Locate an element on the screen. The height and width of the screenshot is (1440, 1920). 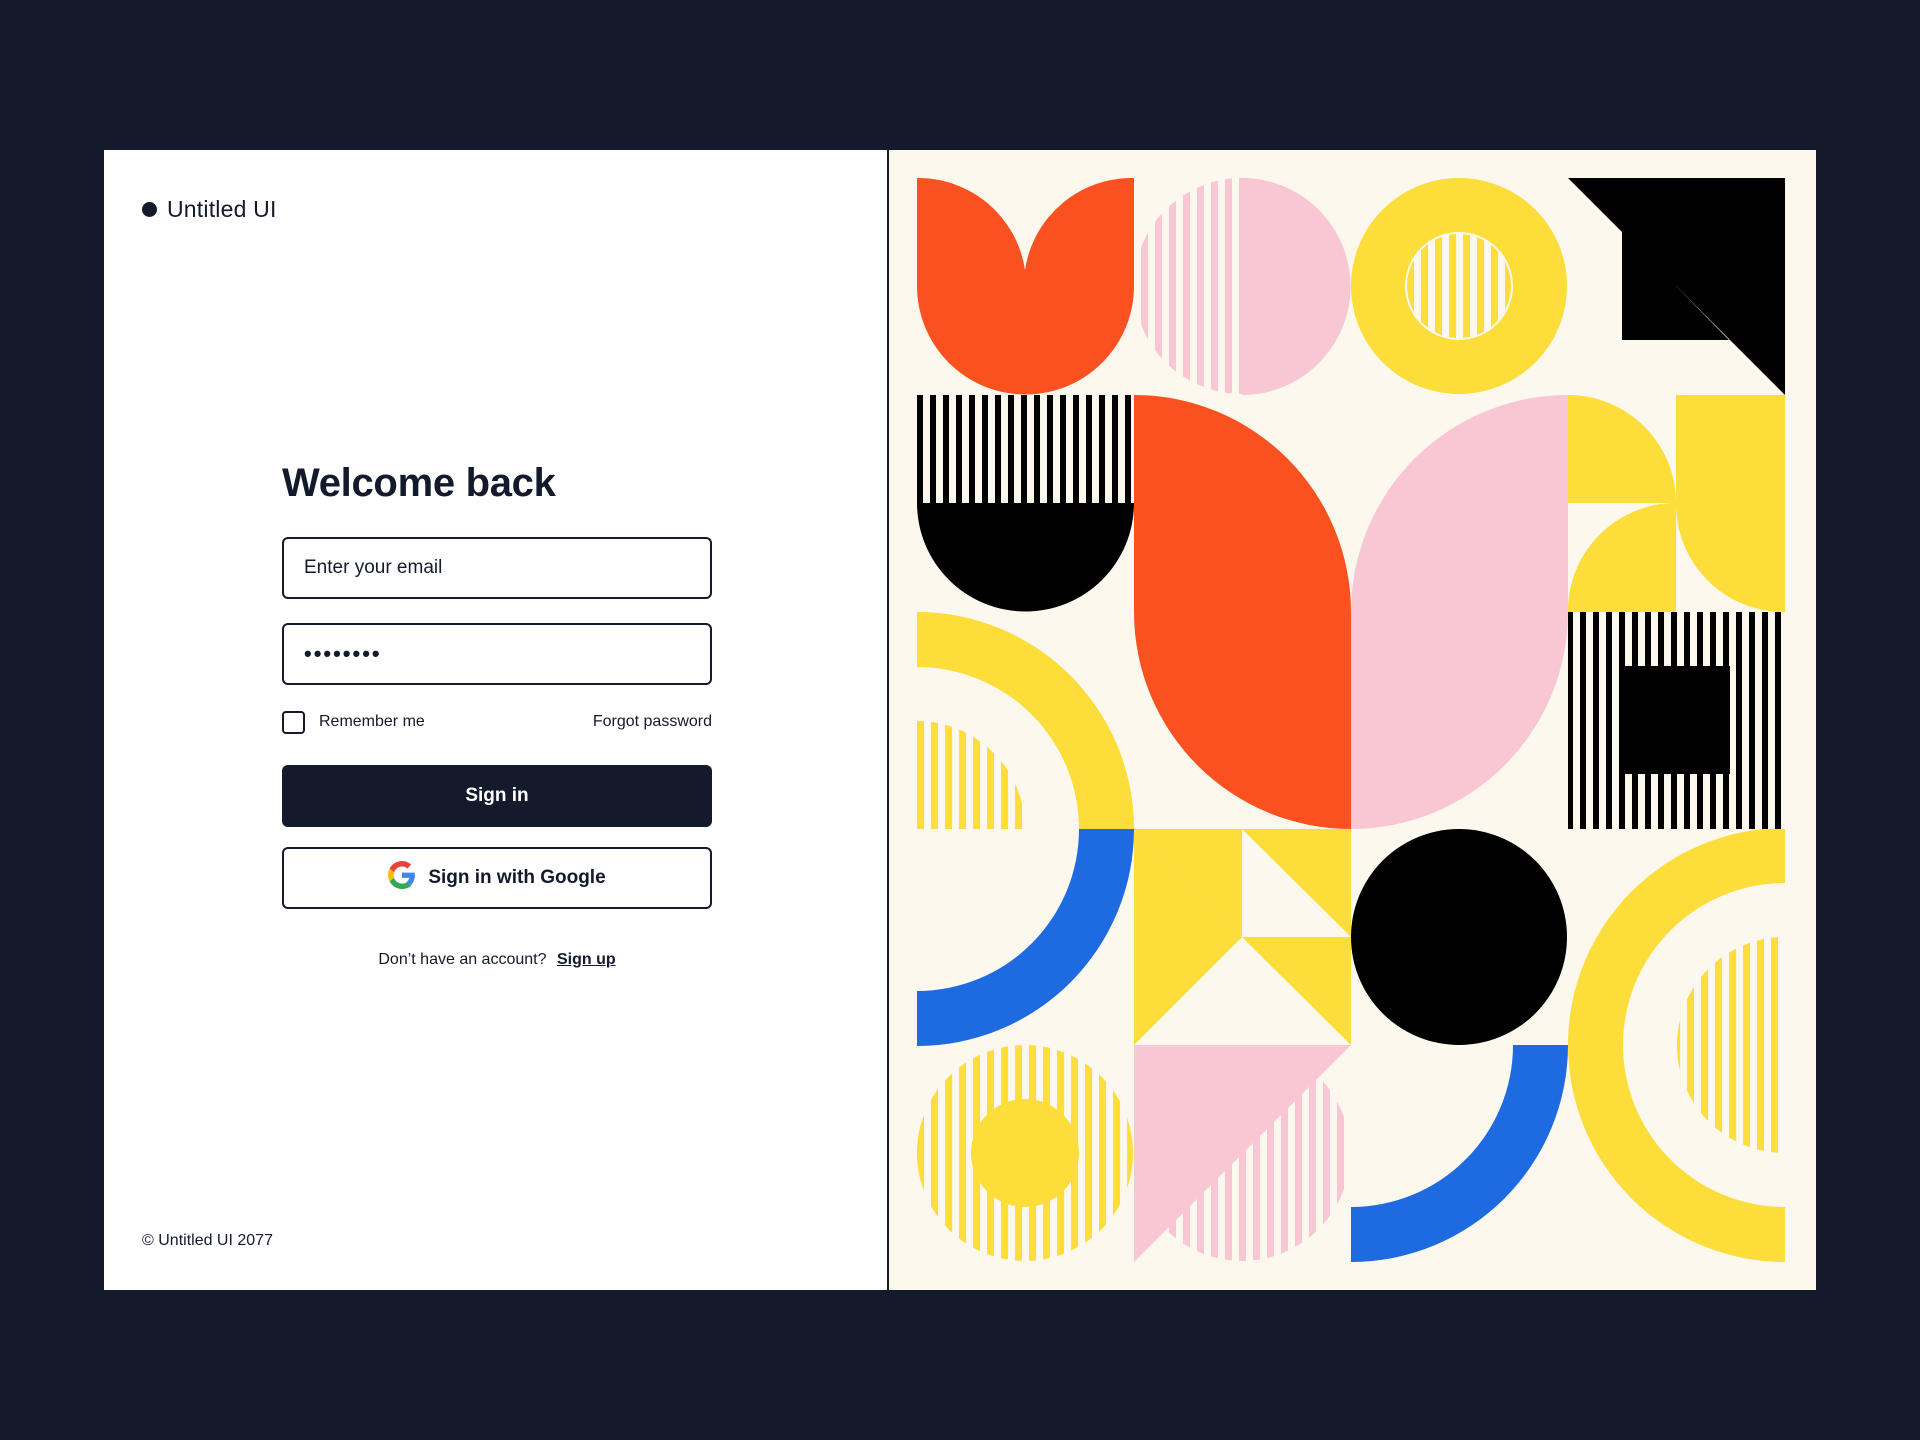
brand-logo: Untitled UI is located at coordinates (209, 209).